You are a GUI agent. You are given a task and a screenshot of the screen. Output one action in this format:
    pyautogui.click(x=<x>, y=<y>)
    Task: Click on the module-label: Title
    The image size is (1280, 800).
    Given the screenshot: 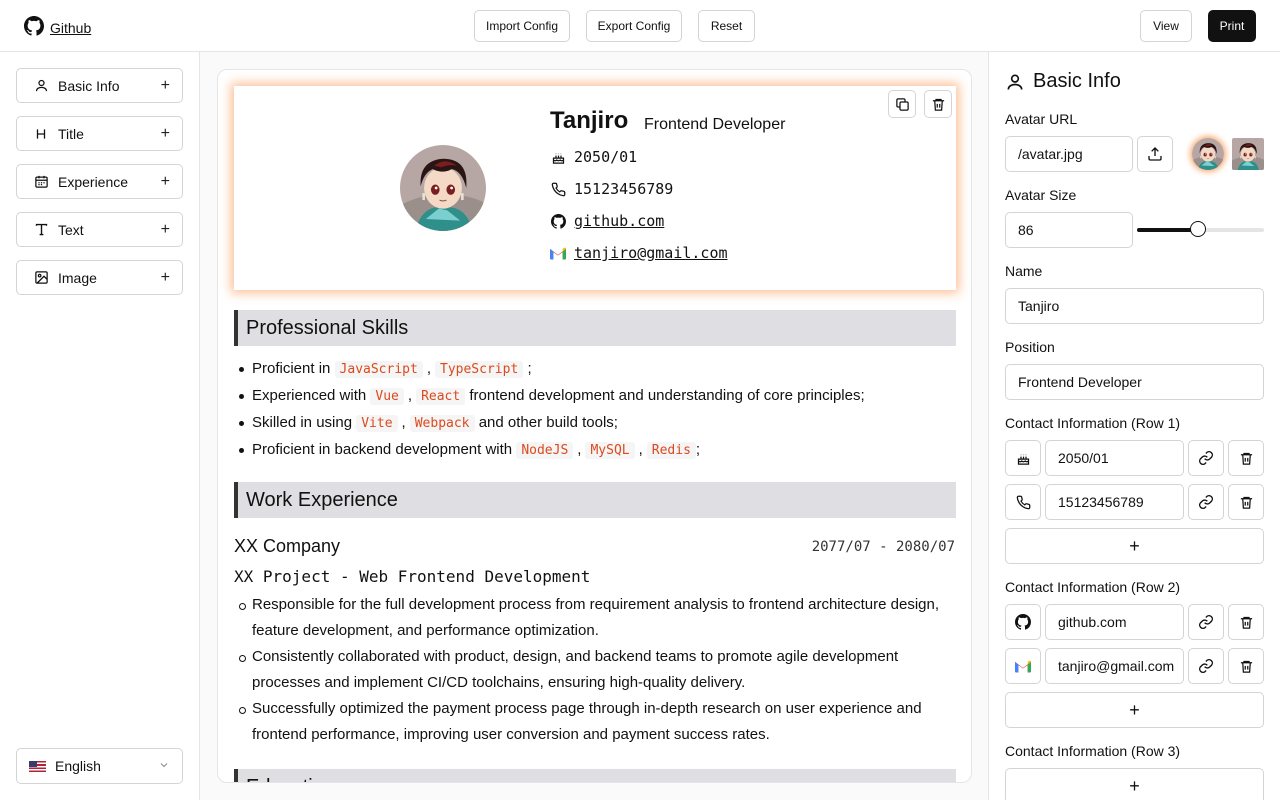 What is the action you would take?
    pyautogui.click(x=71, y=133)
    